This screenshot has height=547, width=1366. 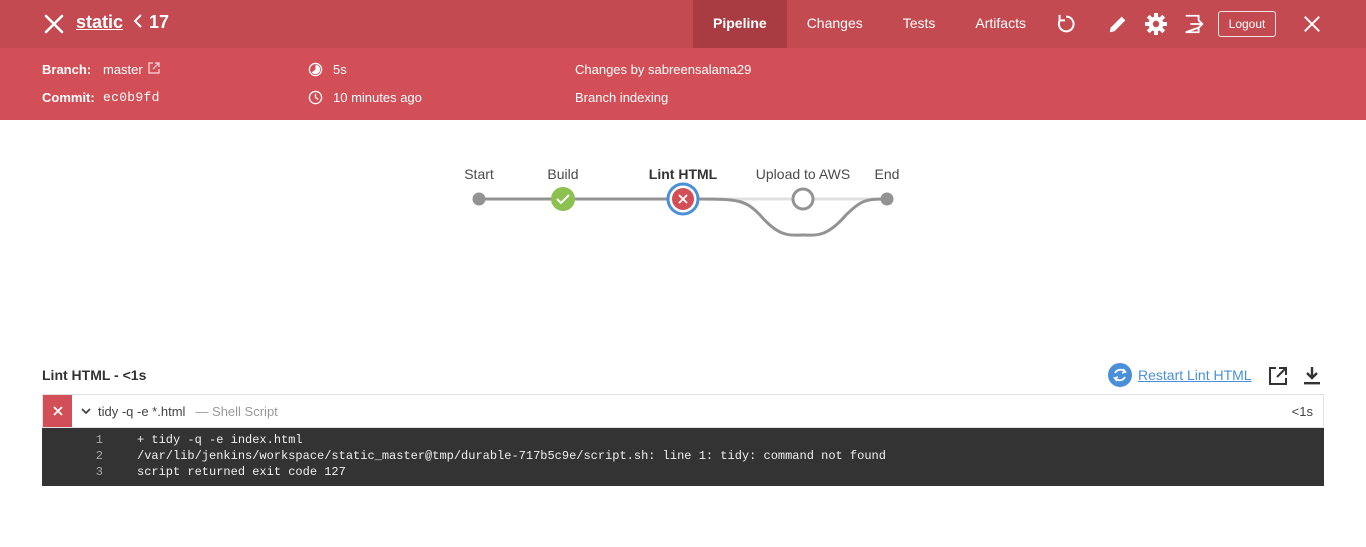 I want to click on lint-html-node, so click(x=683, y=199).